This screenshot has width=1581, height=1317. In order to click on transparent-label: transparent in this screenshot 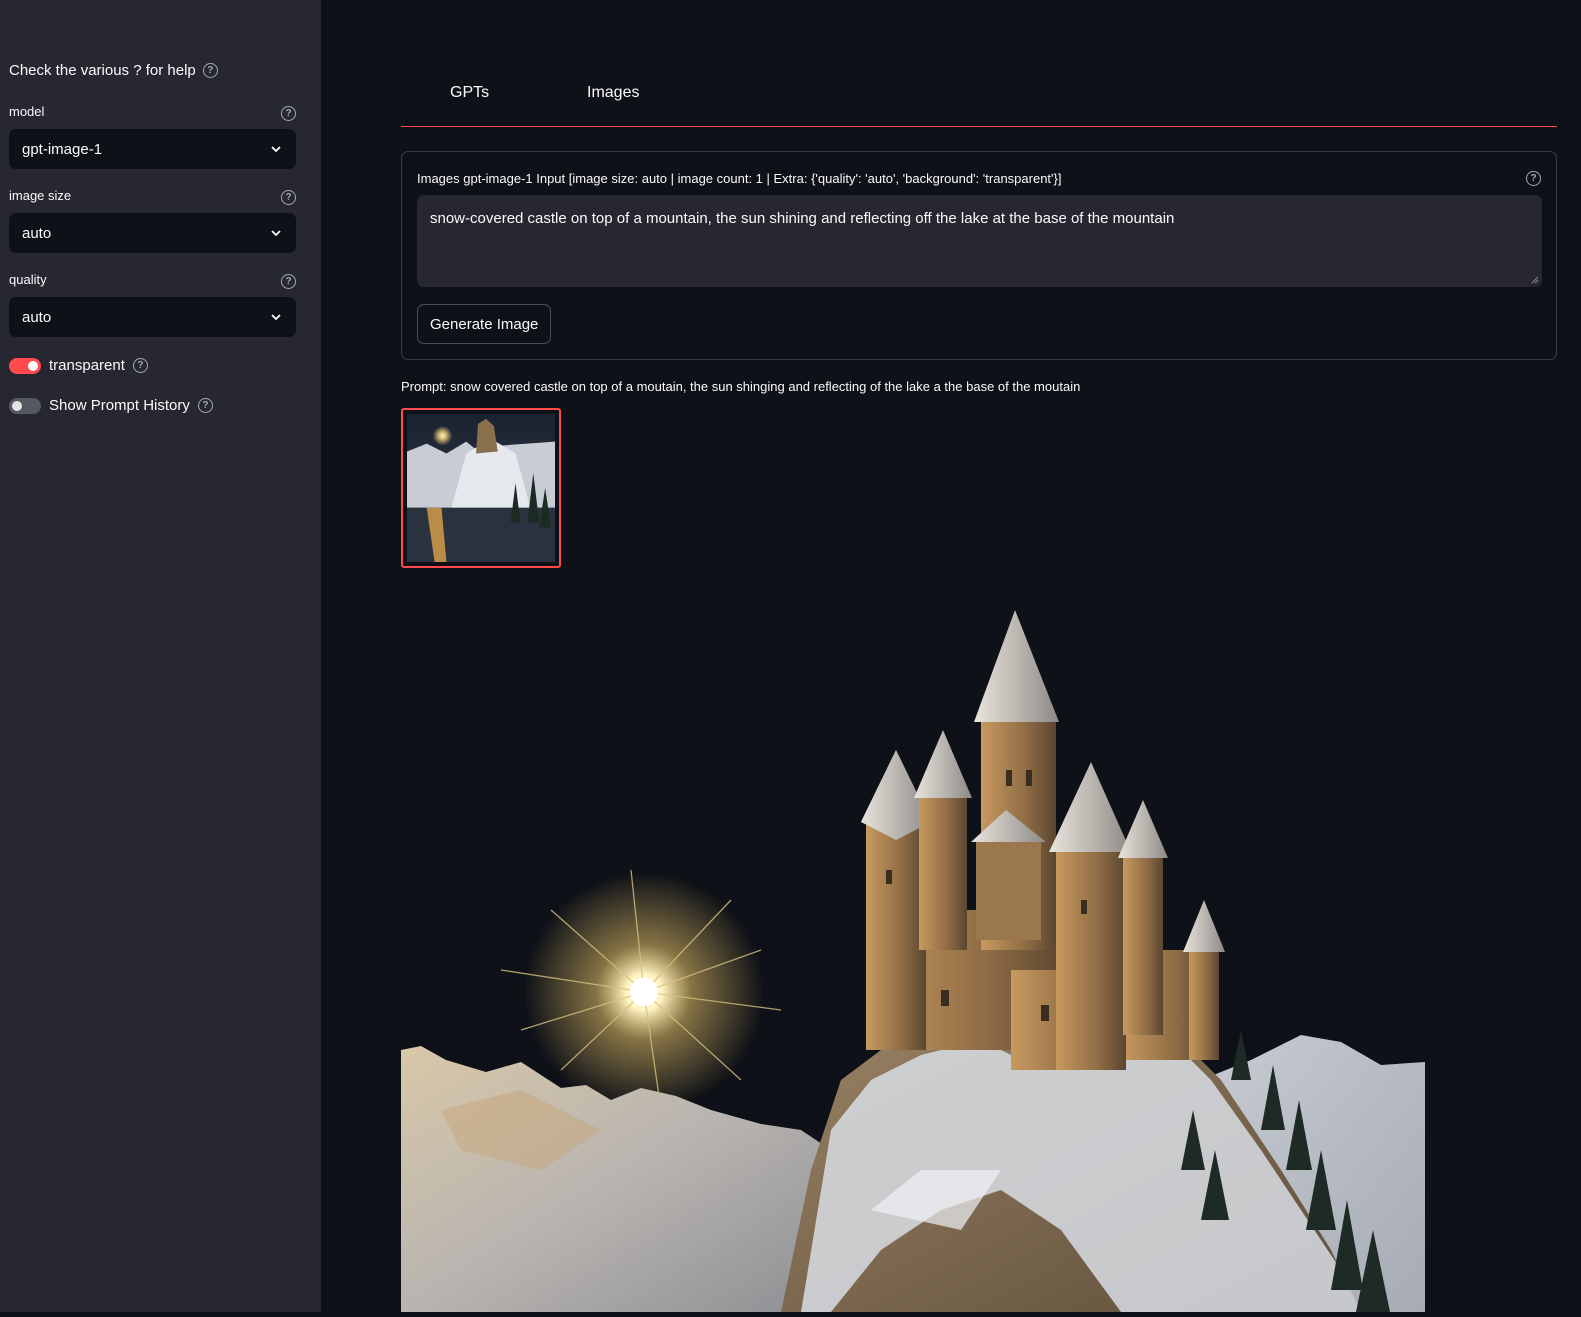, I will do `click(87, 365)`.